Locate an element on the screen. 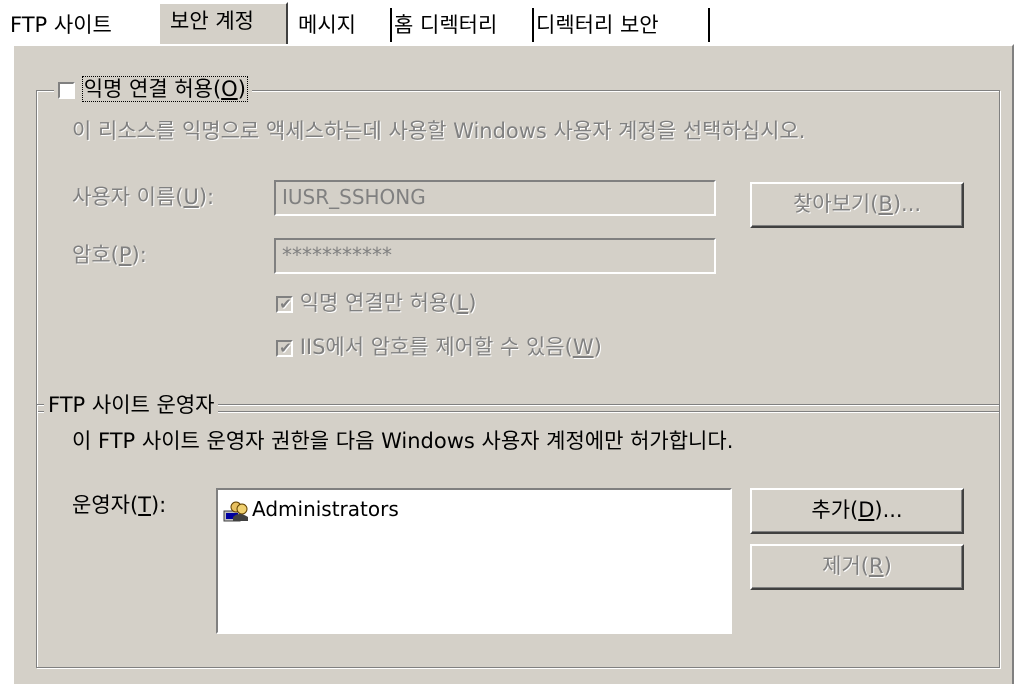 The width and height of the screenshot is (1025, 684). tab-label: 보안 계정 is located at coordinates (212, 21).